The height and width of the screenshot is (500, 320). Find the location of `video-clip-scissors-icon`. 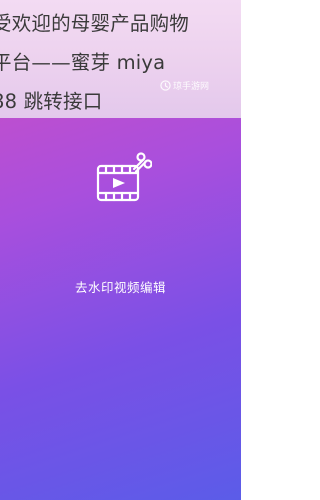

video-clip-scissors-icon is located at coordinates (124, 181).